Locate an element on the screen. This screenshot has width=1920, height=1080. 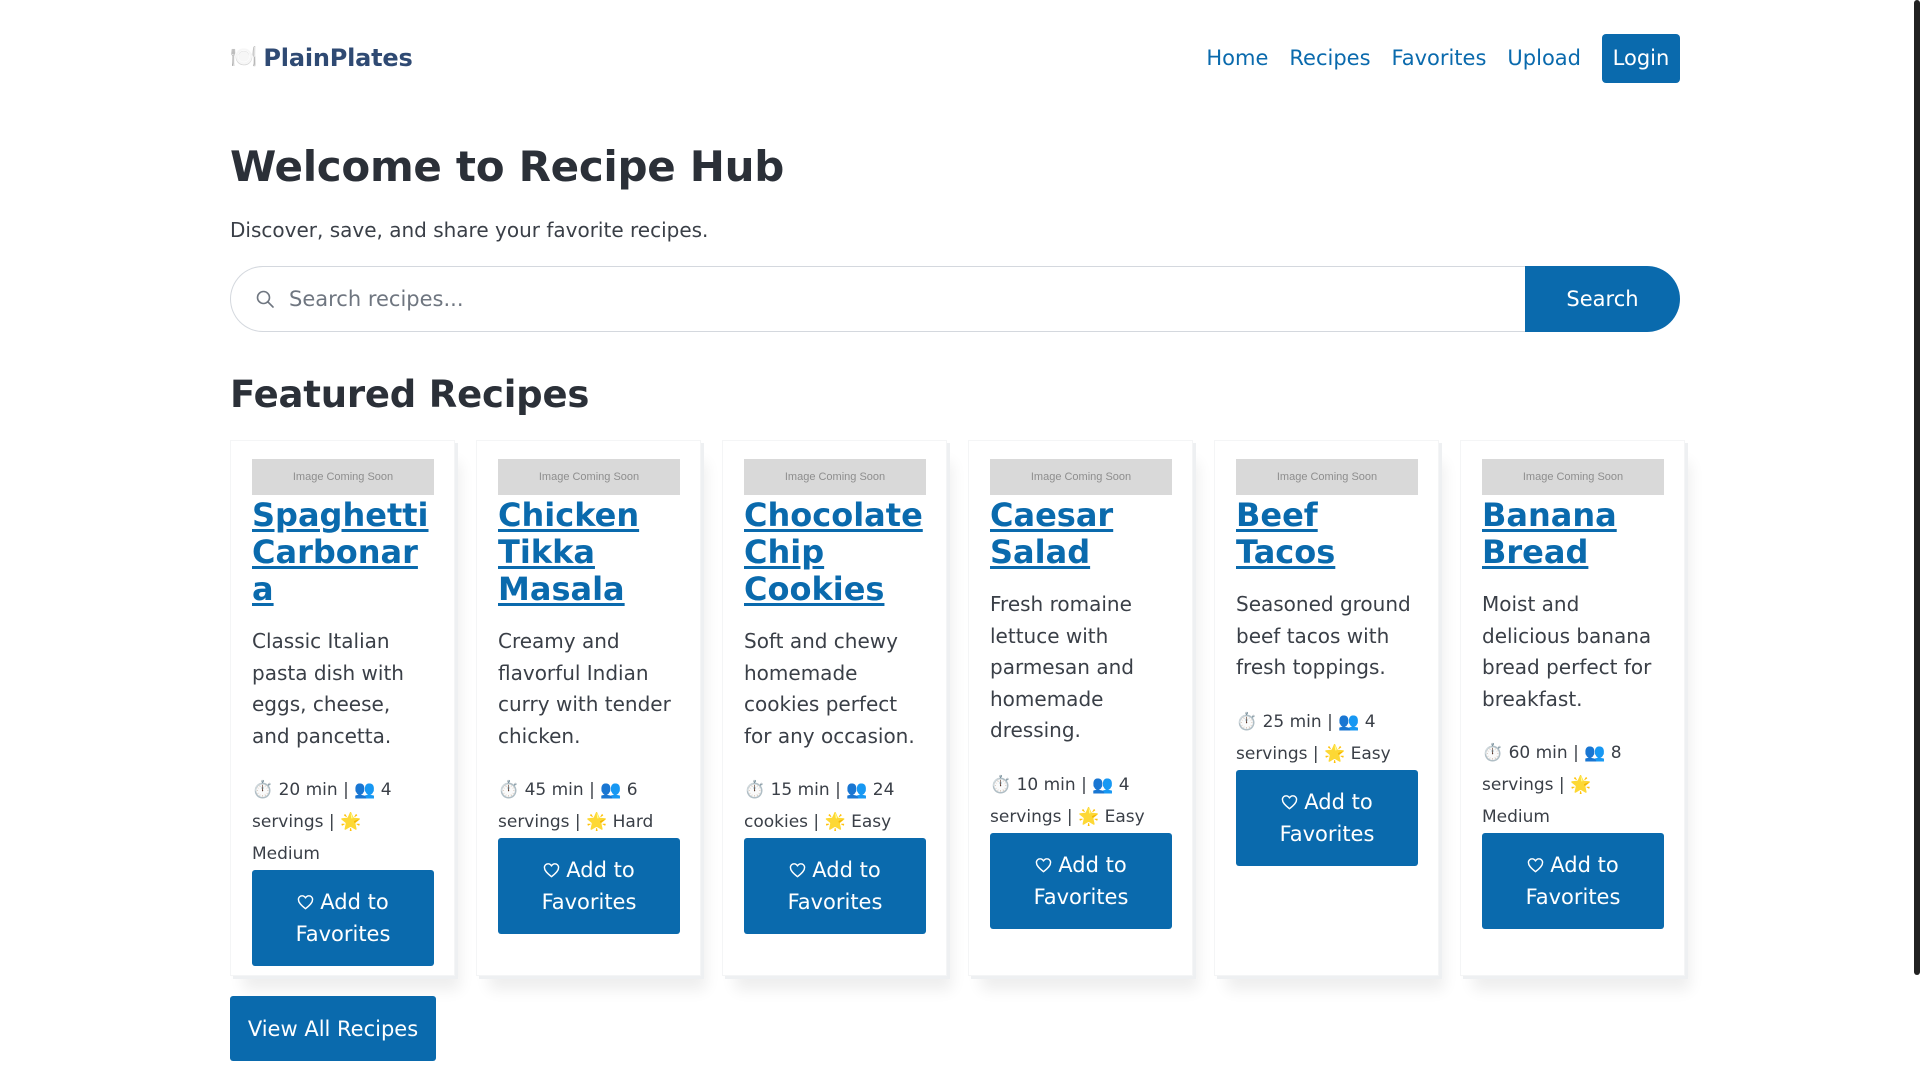
nav-recipes-link: Recipes is located at coordinates (1329, 58).